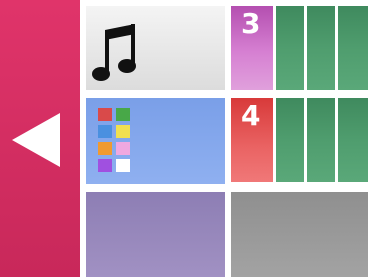 Image resolution: width=368 pixels, height=277 pixels. I want to click on music-note-icon, so click(114, 52).